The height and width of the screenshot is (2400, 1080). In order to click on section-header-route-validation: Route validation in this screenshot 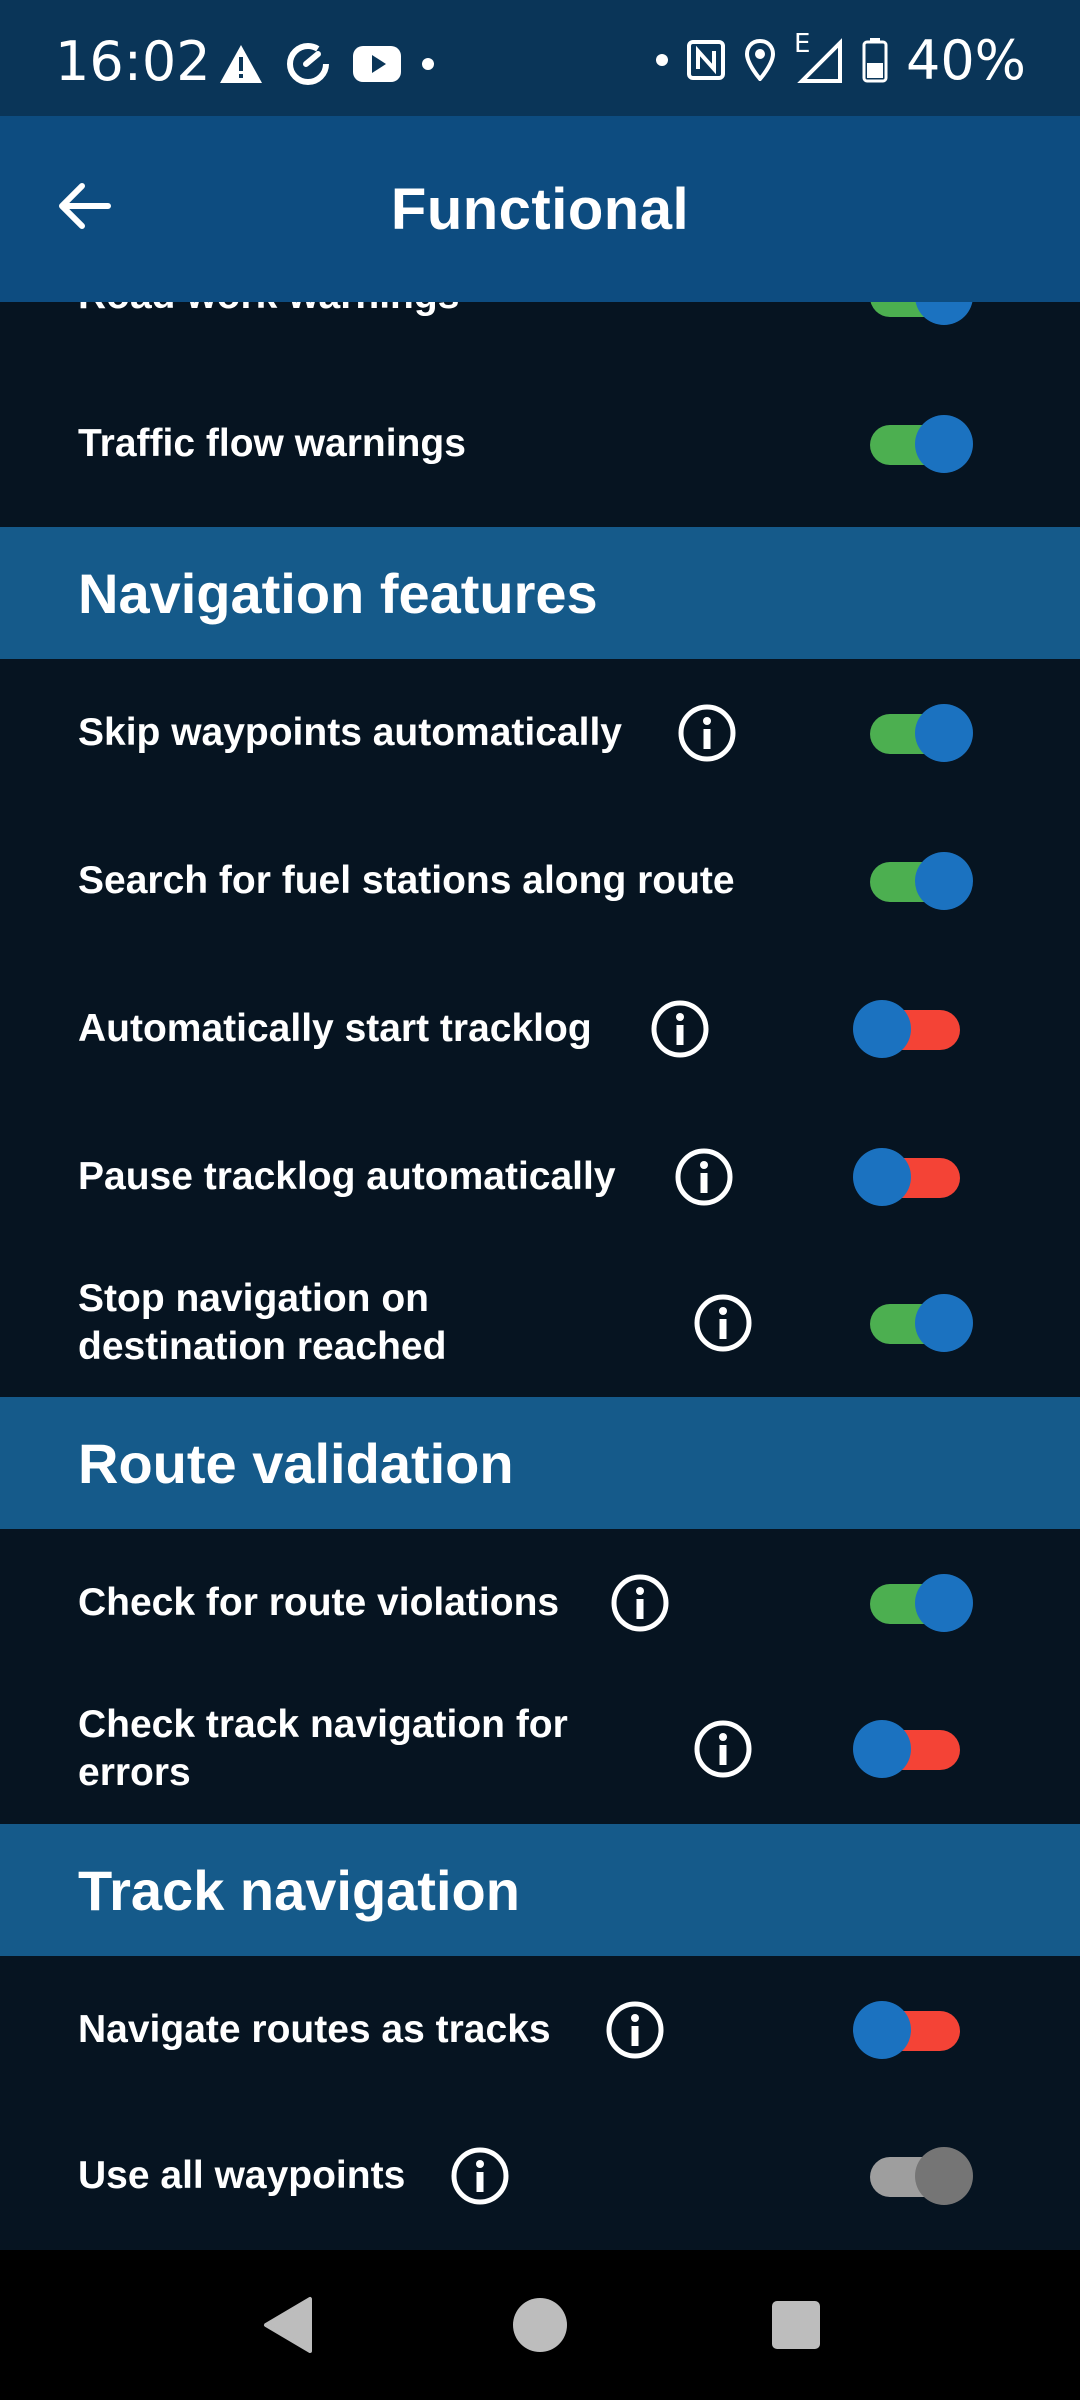, I will do `click(540, 1463)`.